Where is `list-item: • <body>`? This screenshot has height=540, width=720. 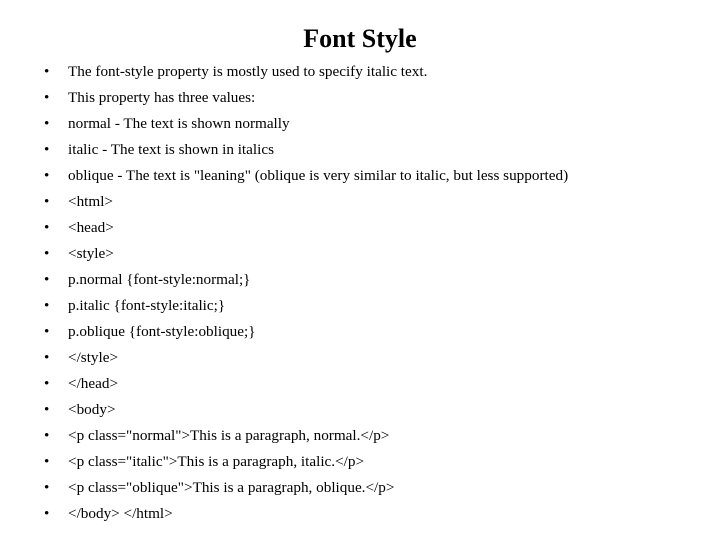
list-item: • <body> is located at coordinates (360, 410).